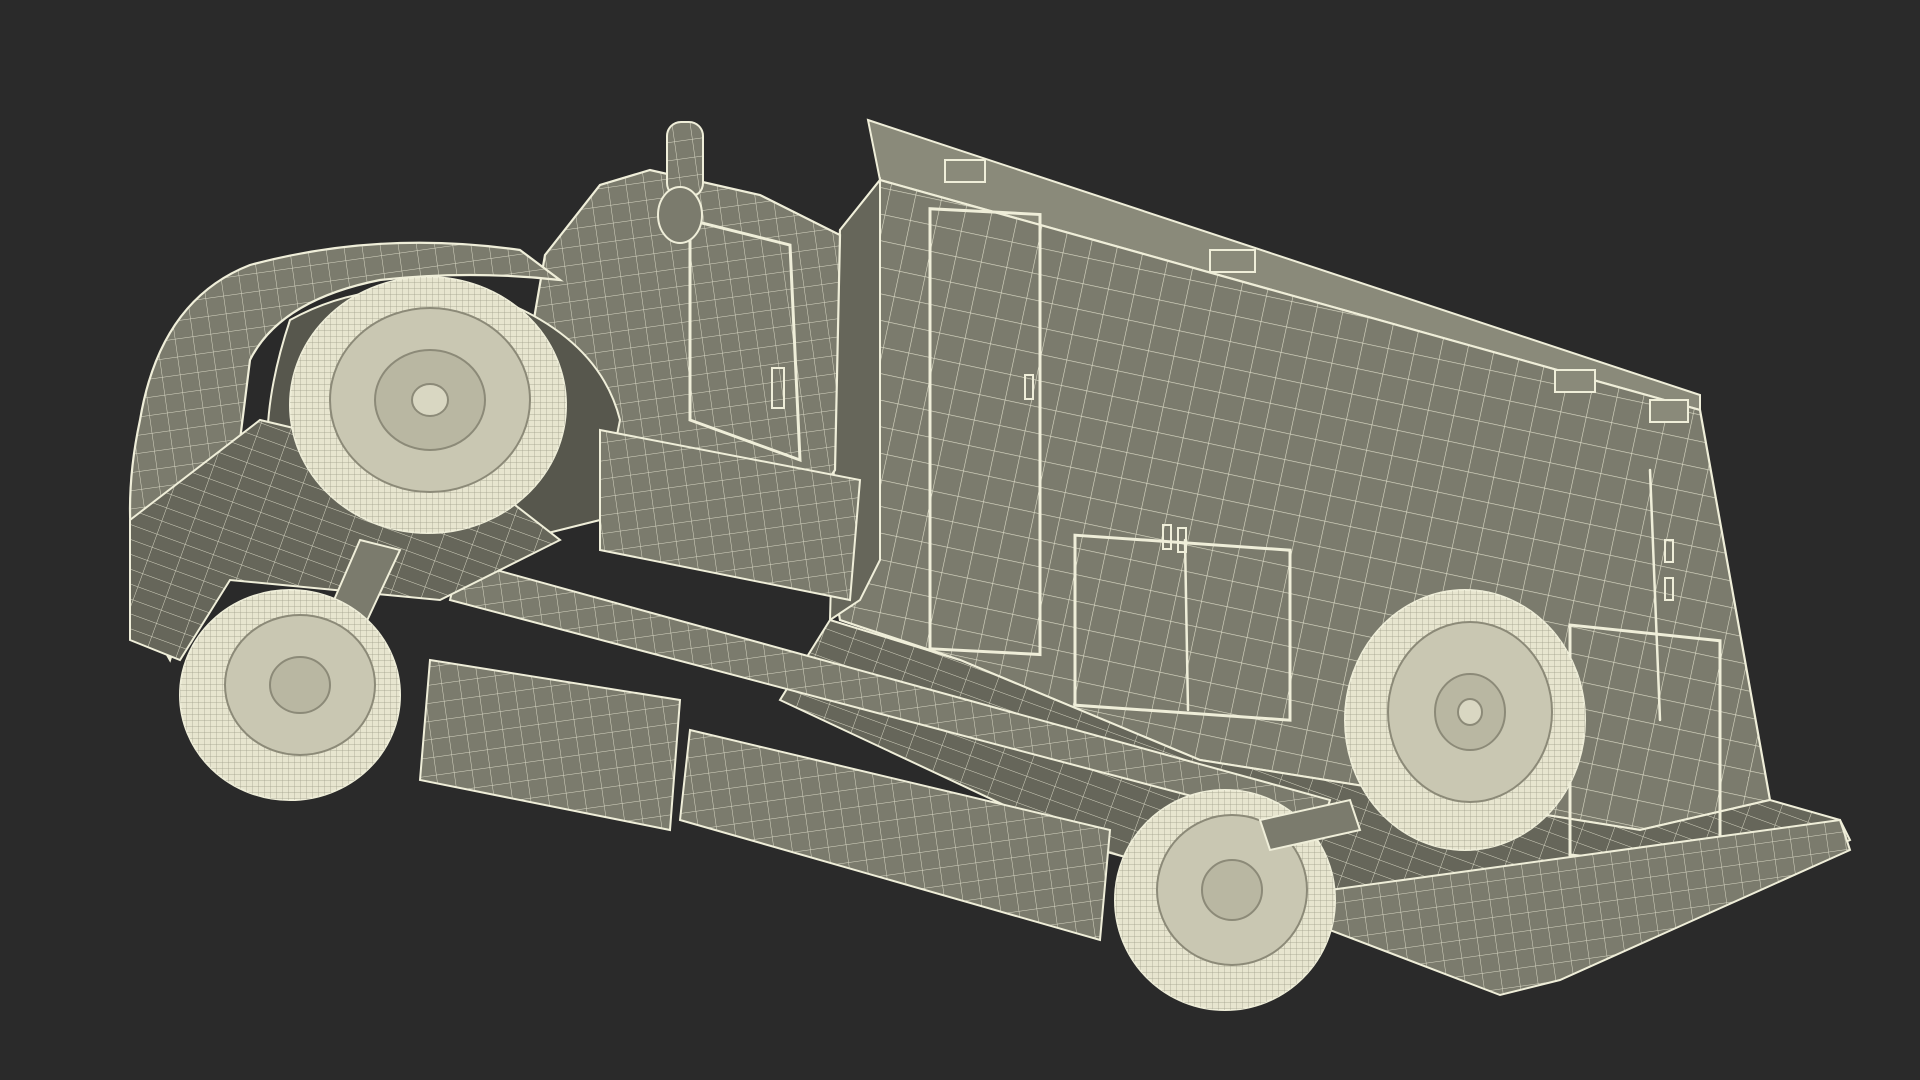  What do you see at coordinates (685, 159) in the screenshot?
I see `roof-stack-grid` at bounding box center [685, 159].